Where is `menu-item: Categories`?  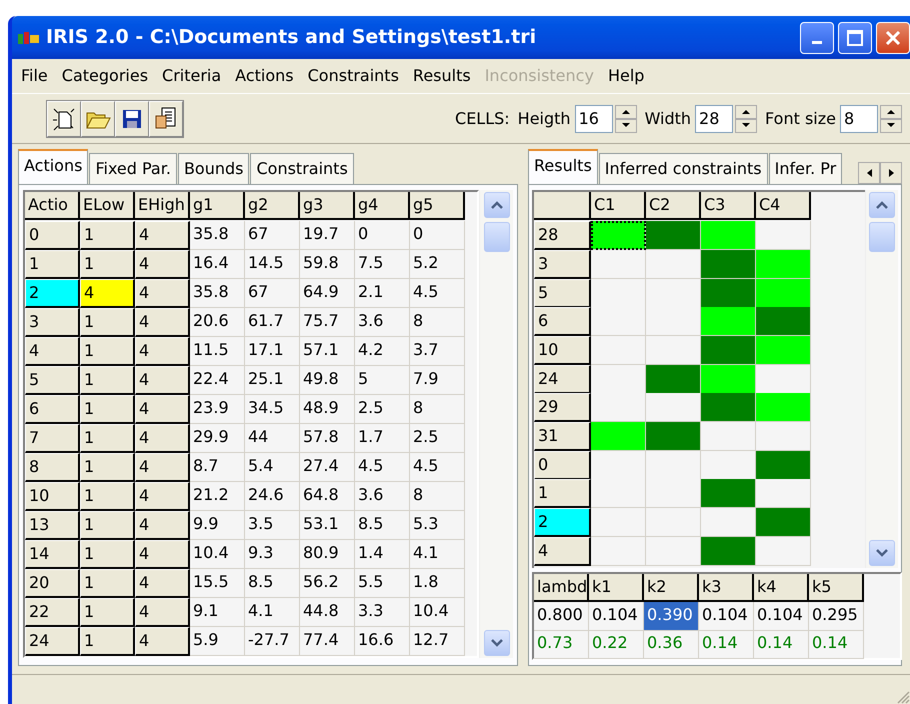 menu-item: Categories is located at coordinates (105, 76).